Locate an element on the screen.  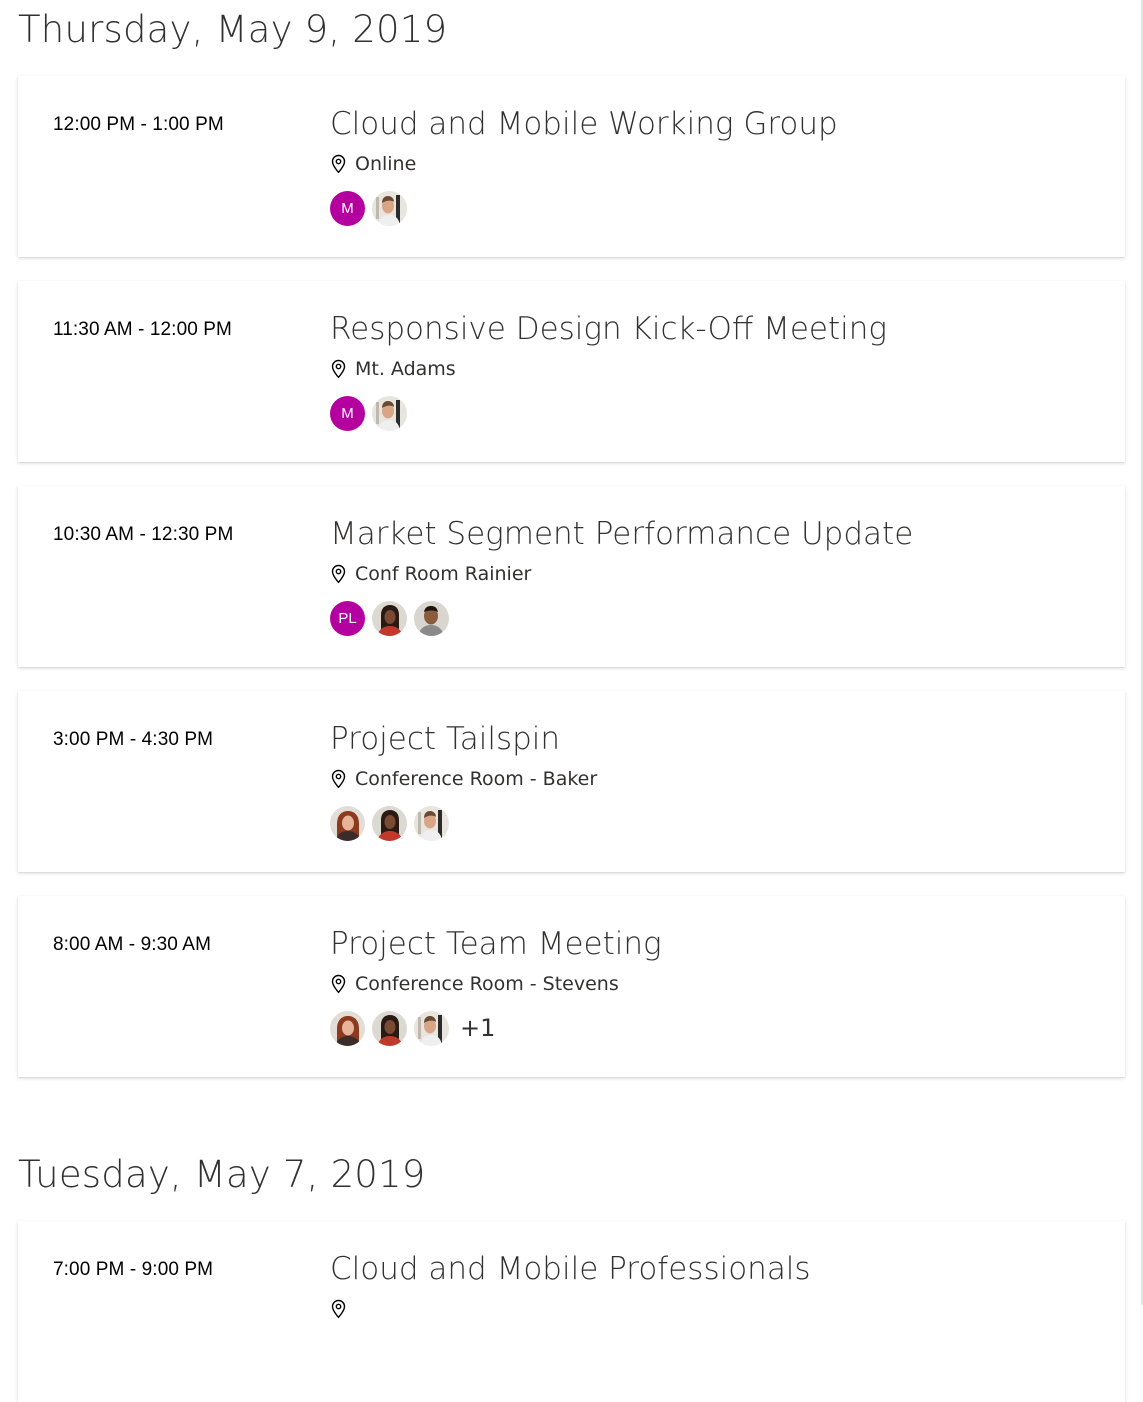
event-subject: Project Team Meeting is located at coordinates (496, 944).